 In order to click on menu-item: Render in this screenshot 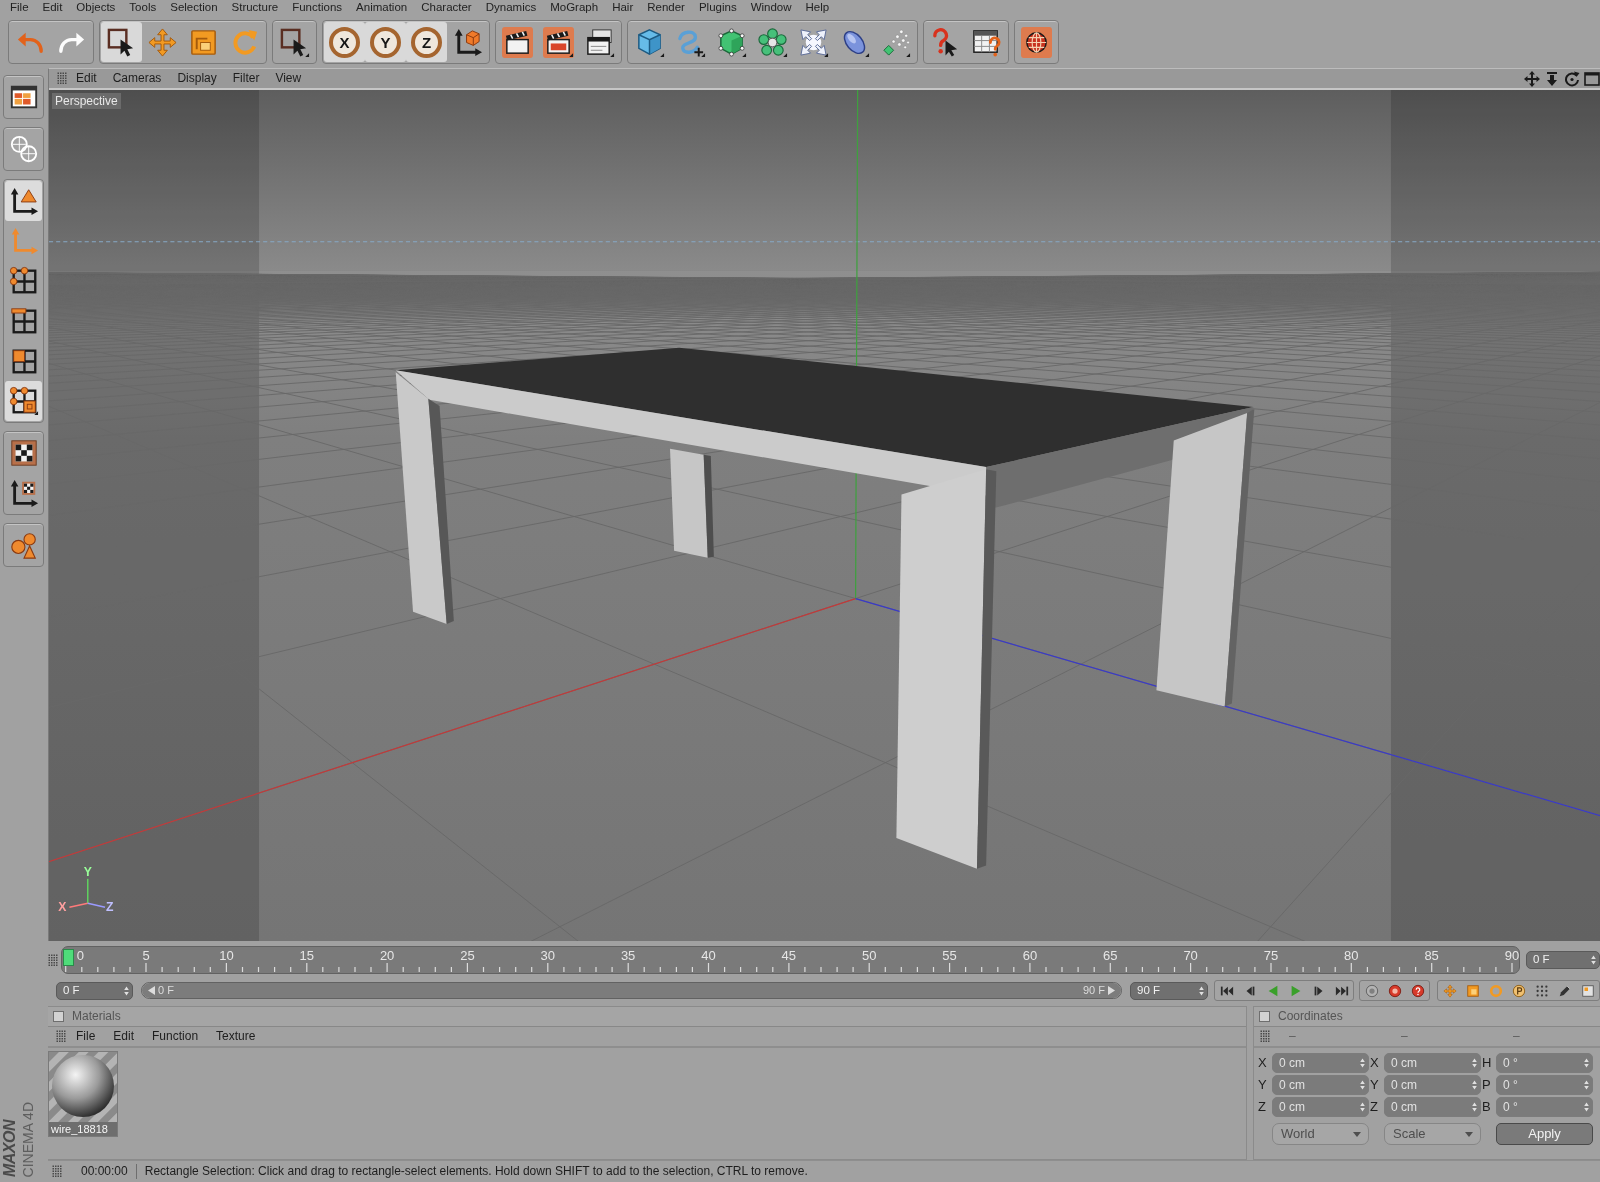, I will do `click(666, 8)`.